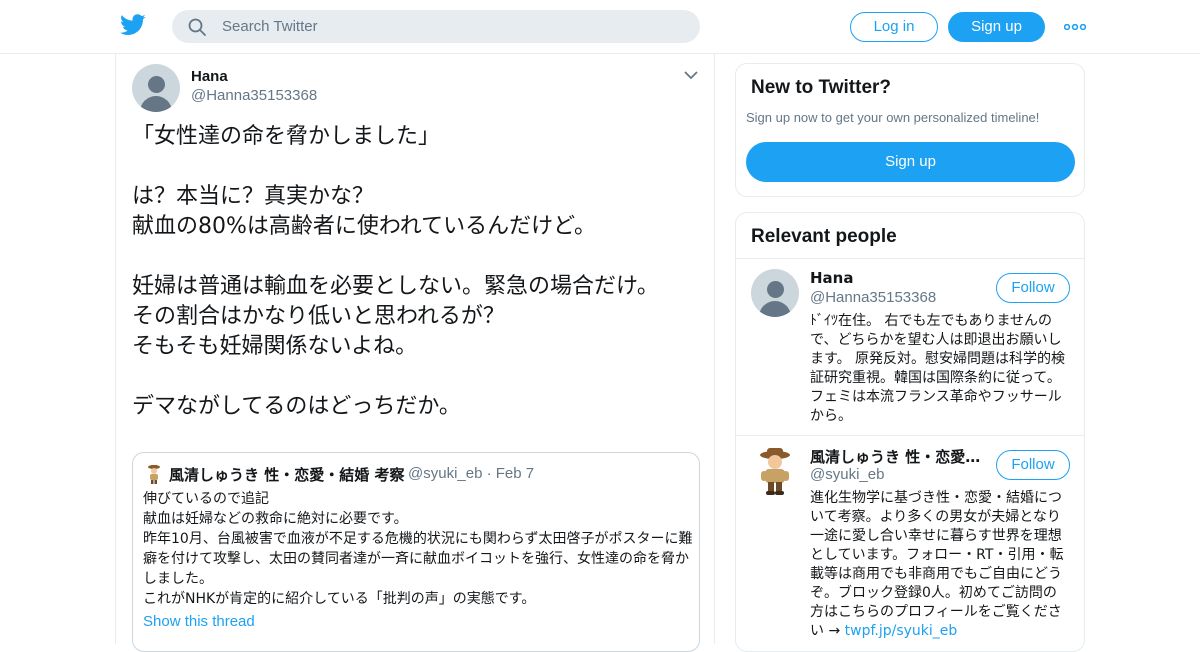  I want to click on person-name: Hana, so click(897, 278).